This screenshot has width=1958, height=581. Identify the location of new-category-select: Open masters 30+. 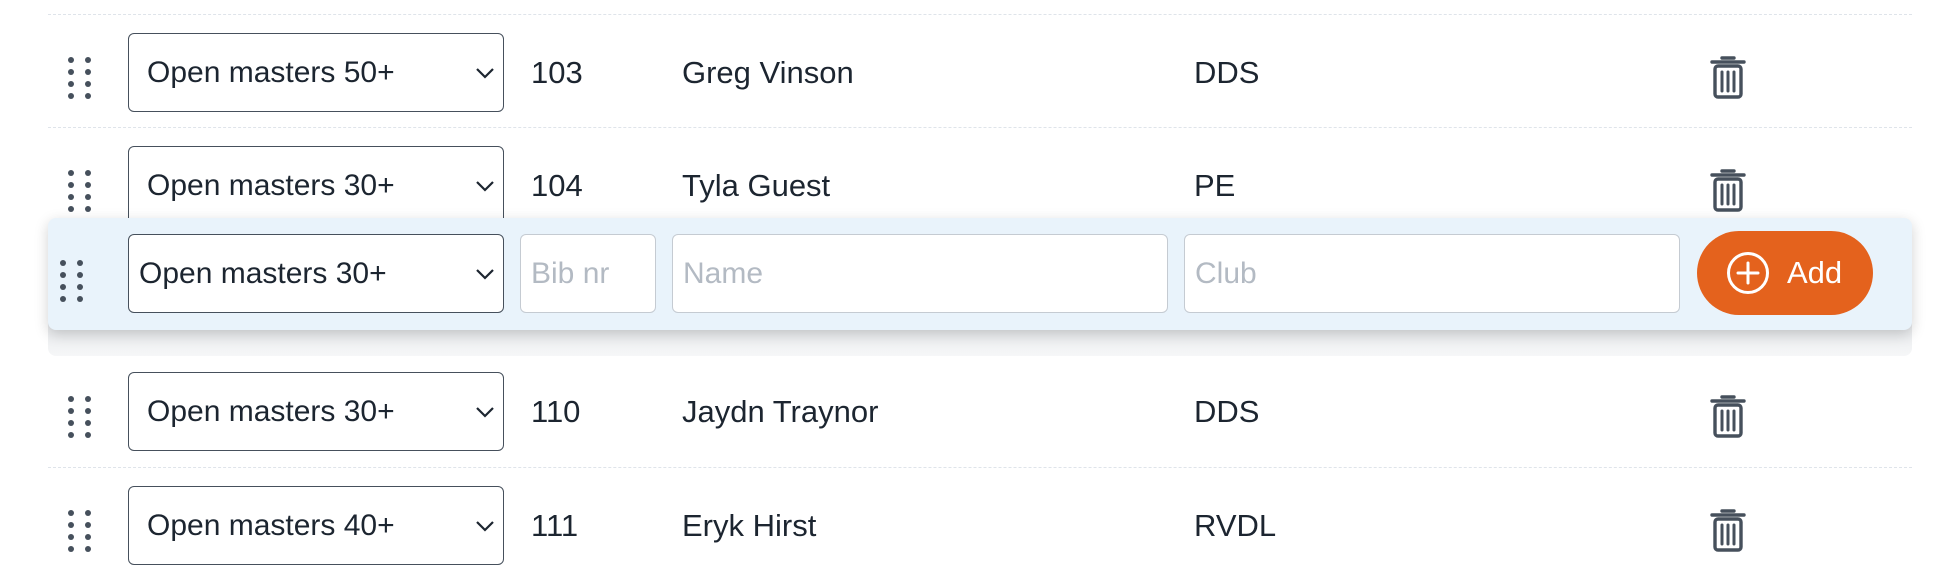
(316, 273).